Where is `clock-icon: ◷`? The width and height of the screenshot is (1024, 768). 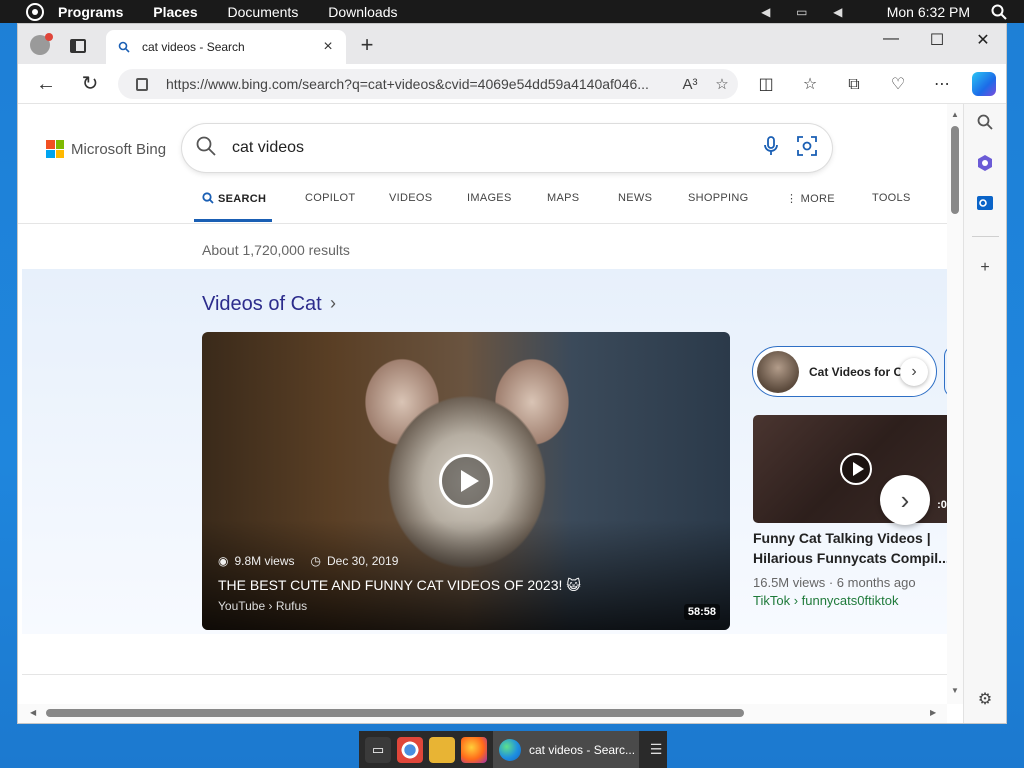
clock-icon: ◷ is located at coordinates (315, 561).